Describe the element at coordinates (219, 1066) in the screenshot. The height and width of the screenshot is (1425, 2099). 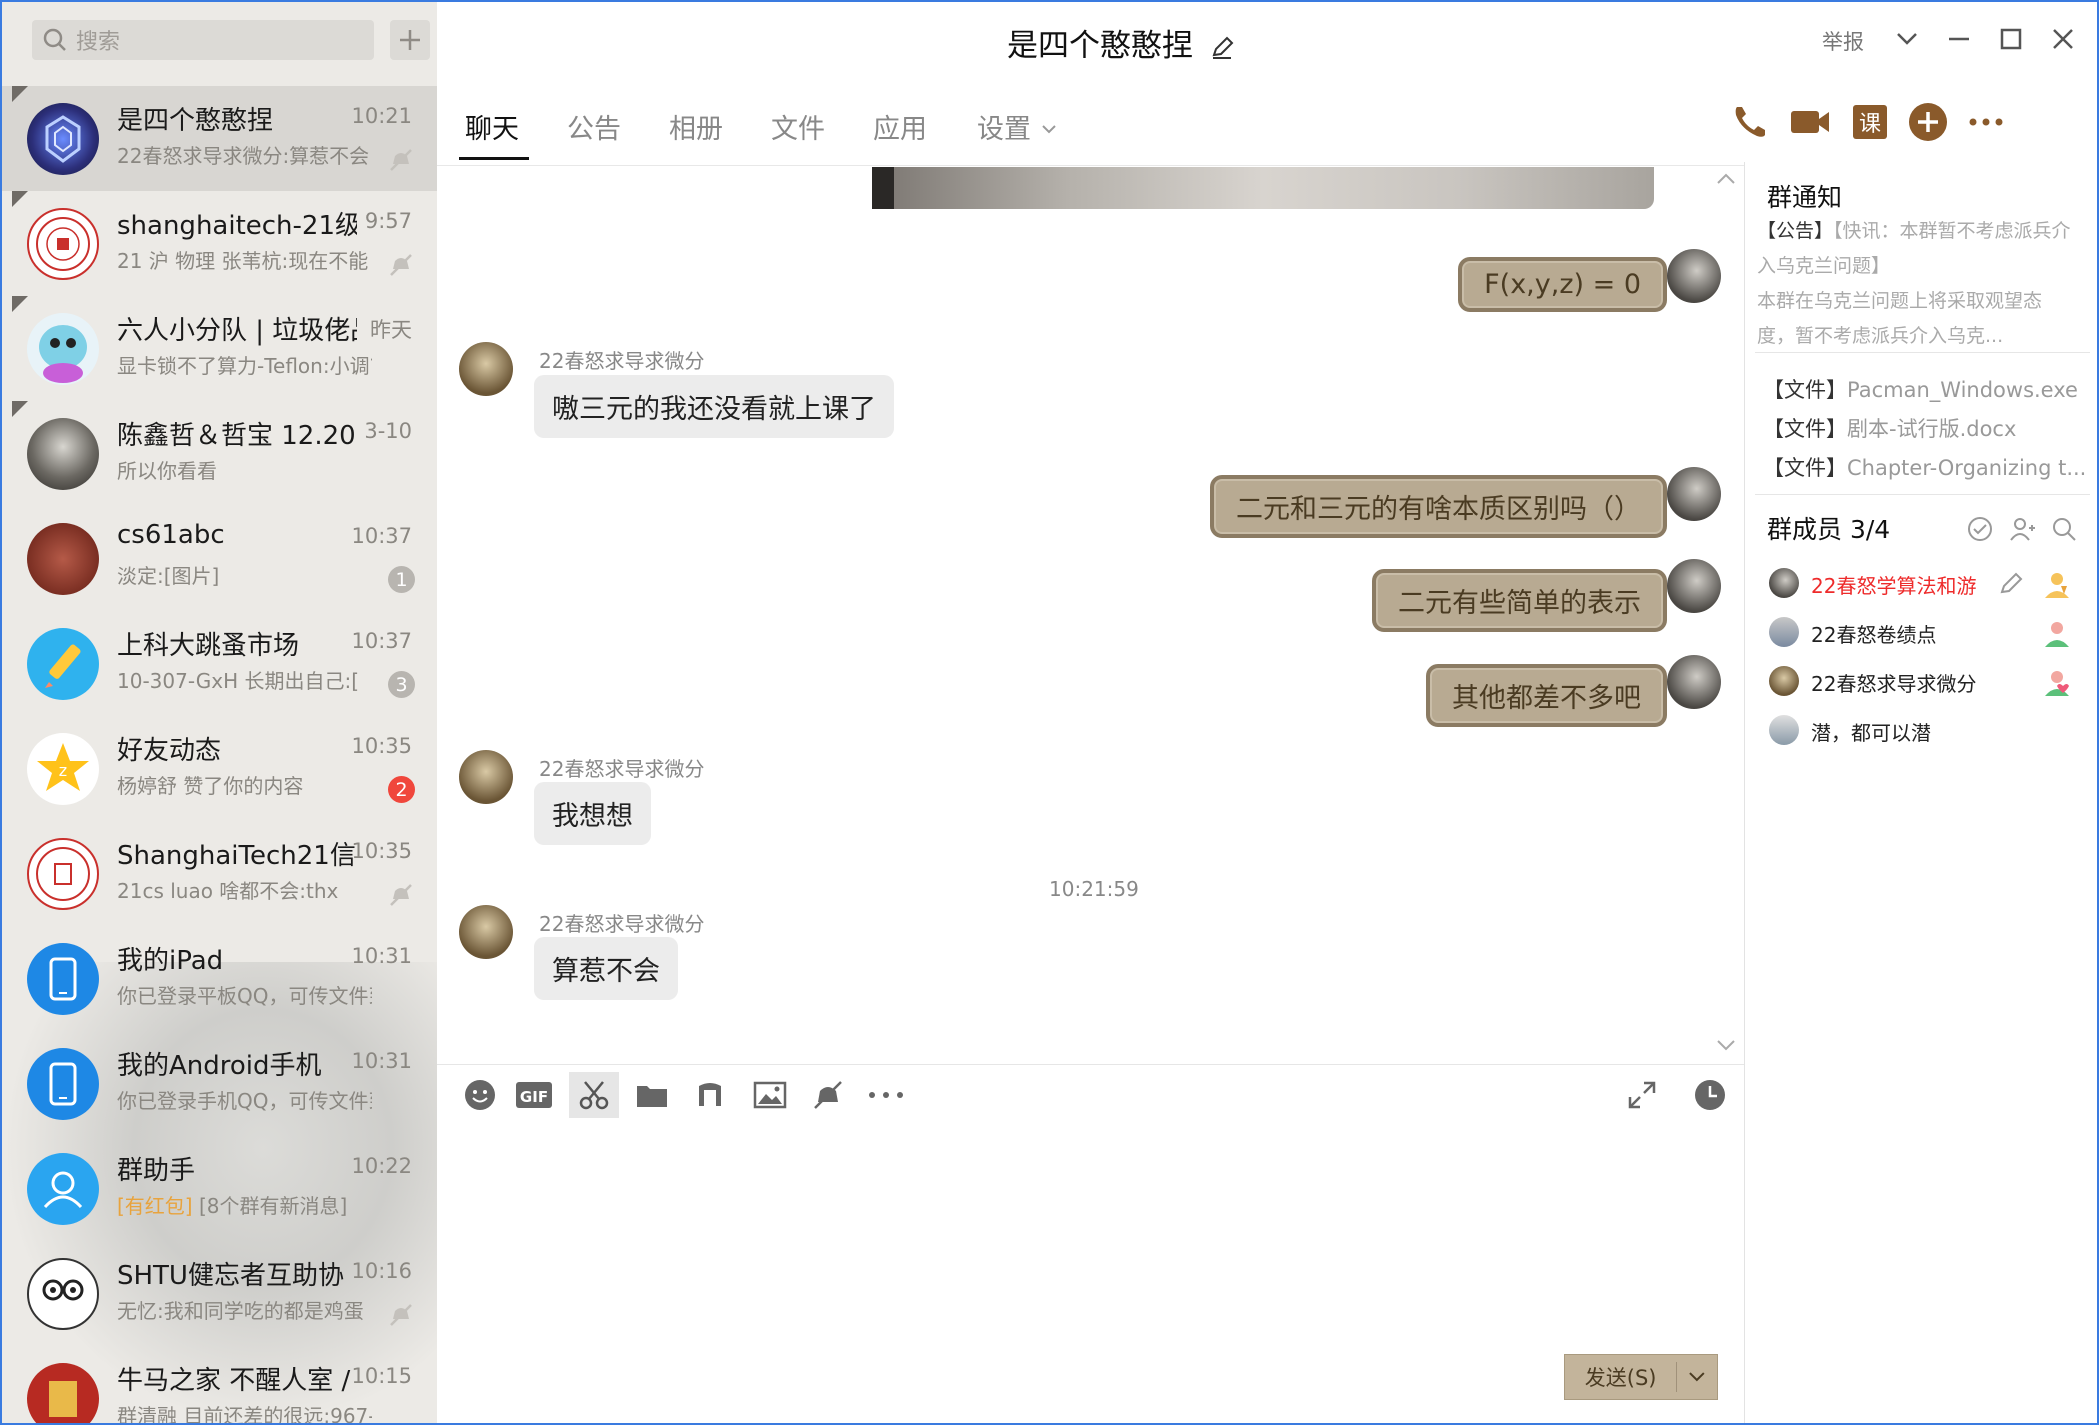
I see `chat-name: 我的Android手机` at that location.